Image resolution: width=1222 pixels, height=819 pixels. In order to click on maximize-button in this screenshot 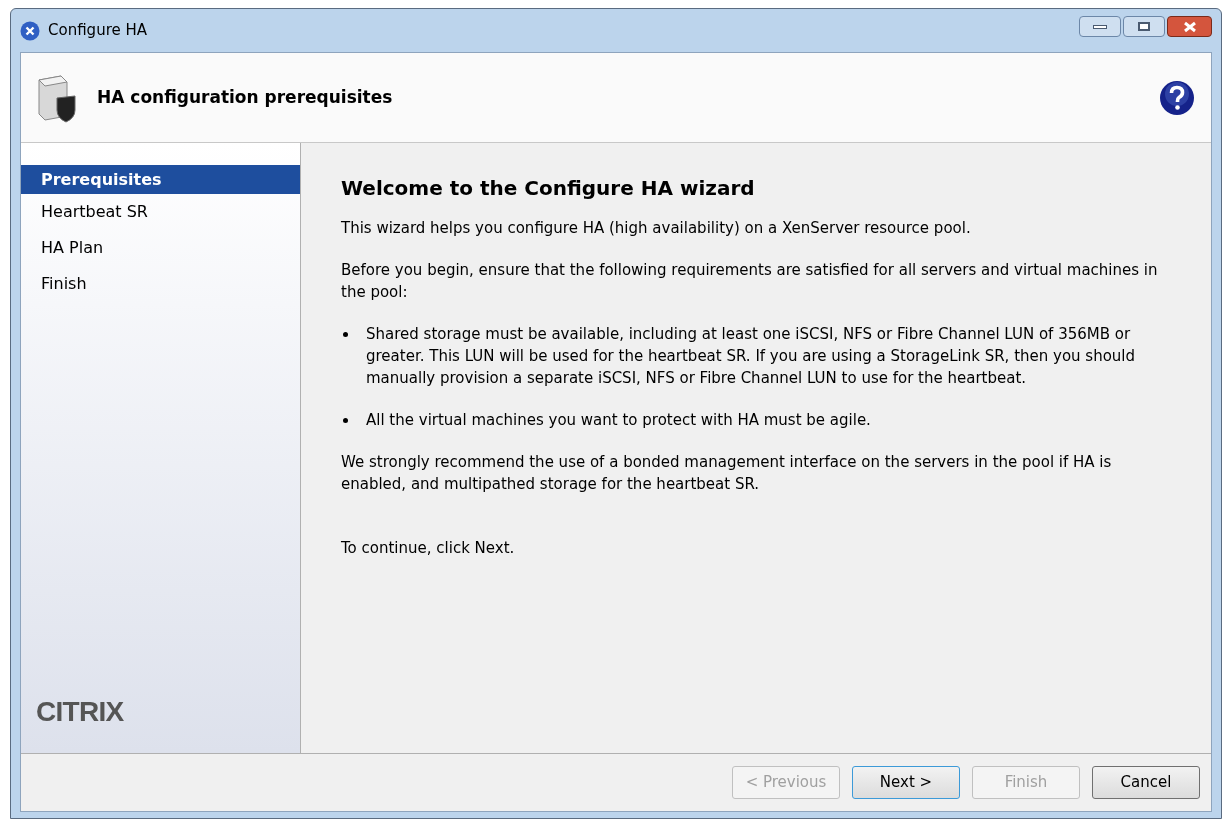, I will do `click(1144, 26)`.